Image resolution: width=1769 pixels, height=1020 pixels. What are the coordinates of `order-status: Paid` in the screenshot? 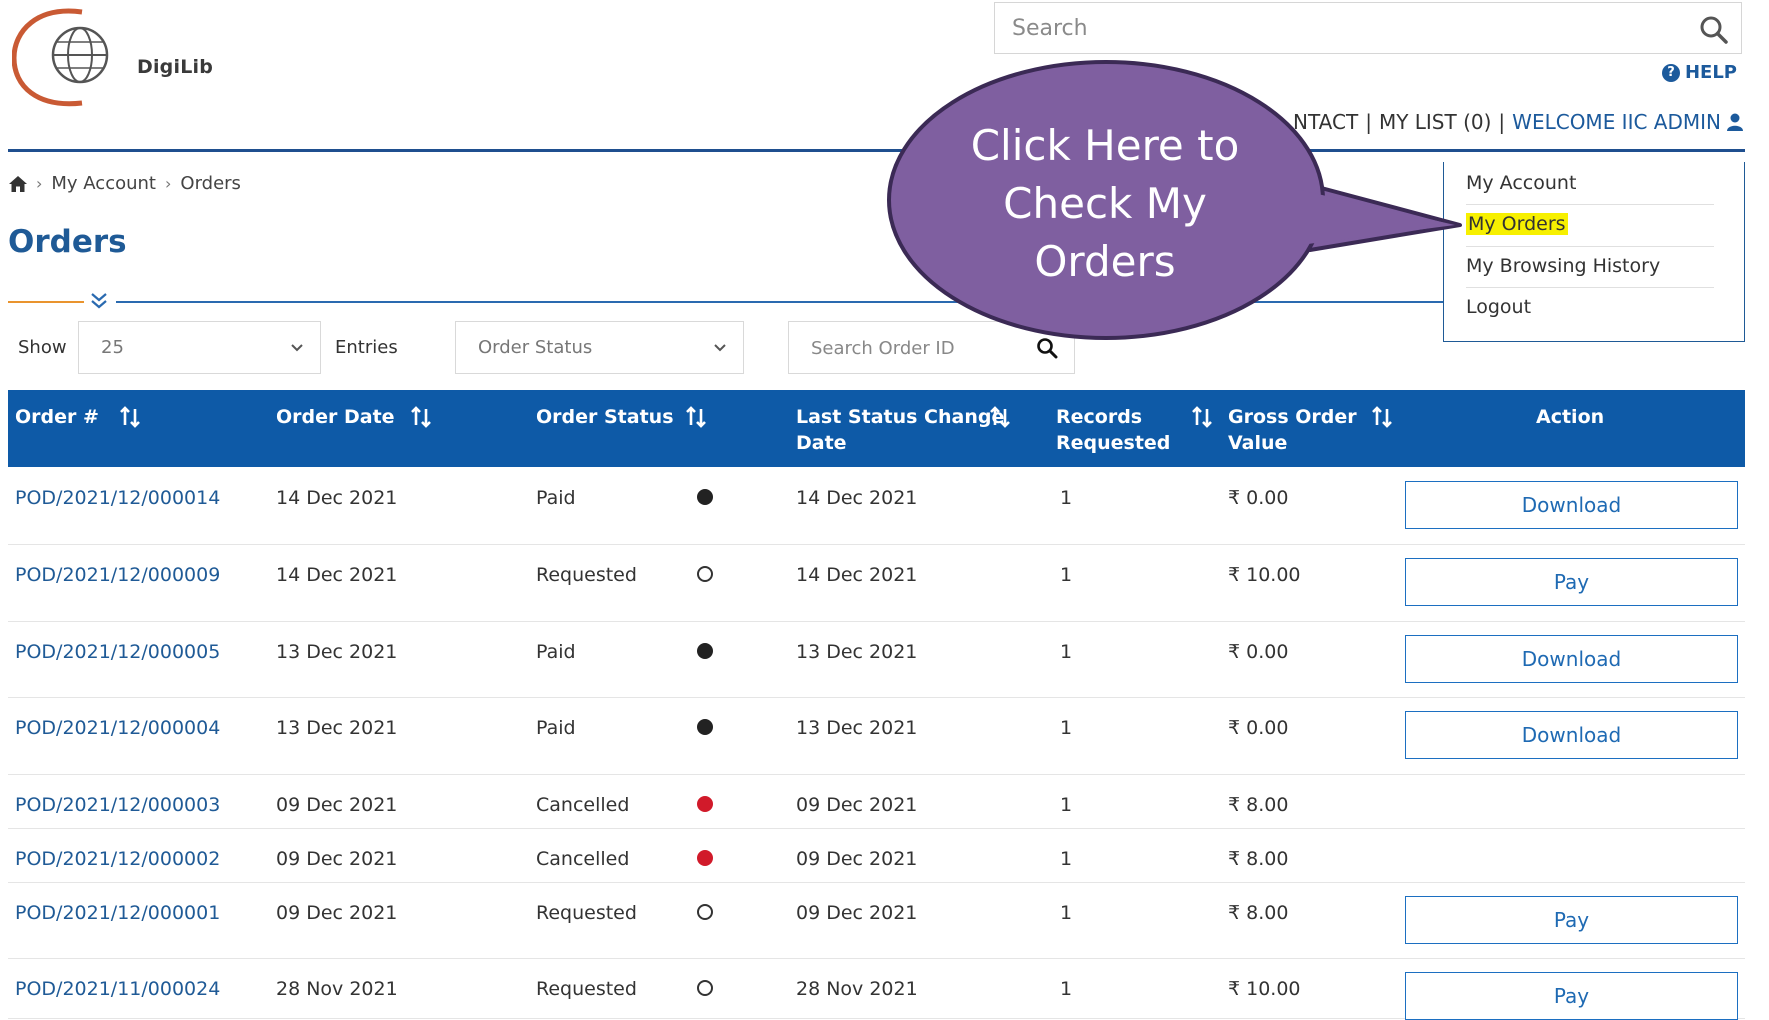 It's located at (556, 652).